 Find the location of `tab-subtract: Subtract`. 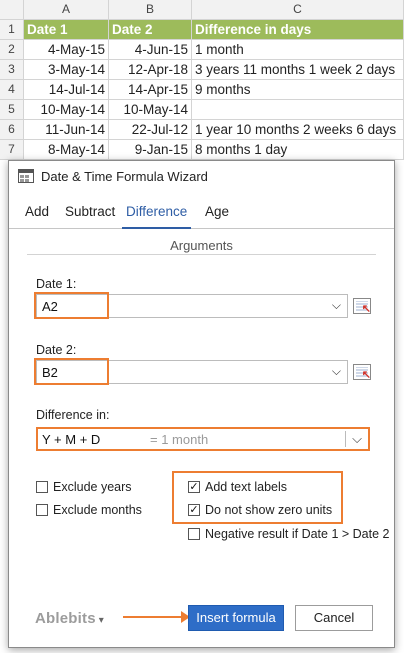

tab-subtract: Subtract is located at coordinates (90, 216).